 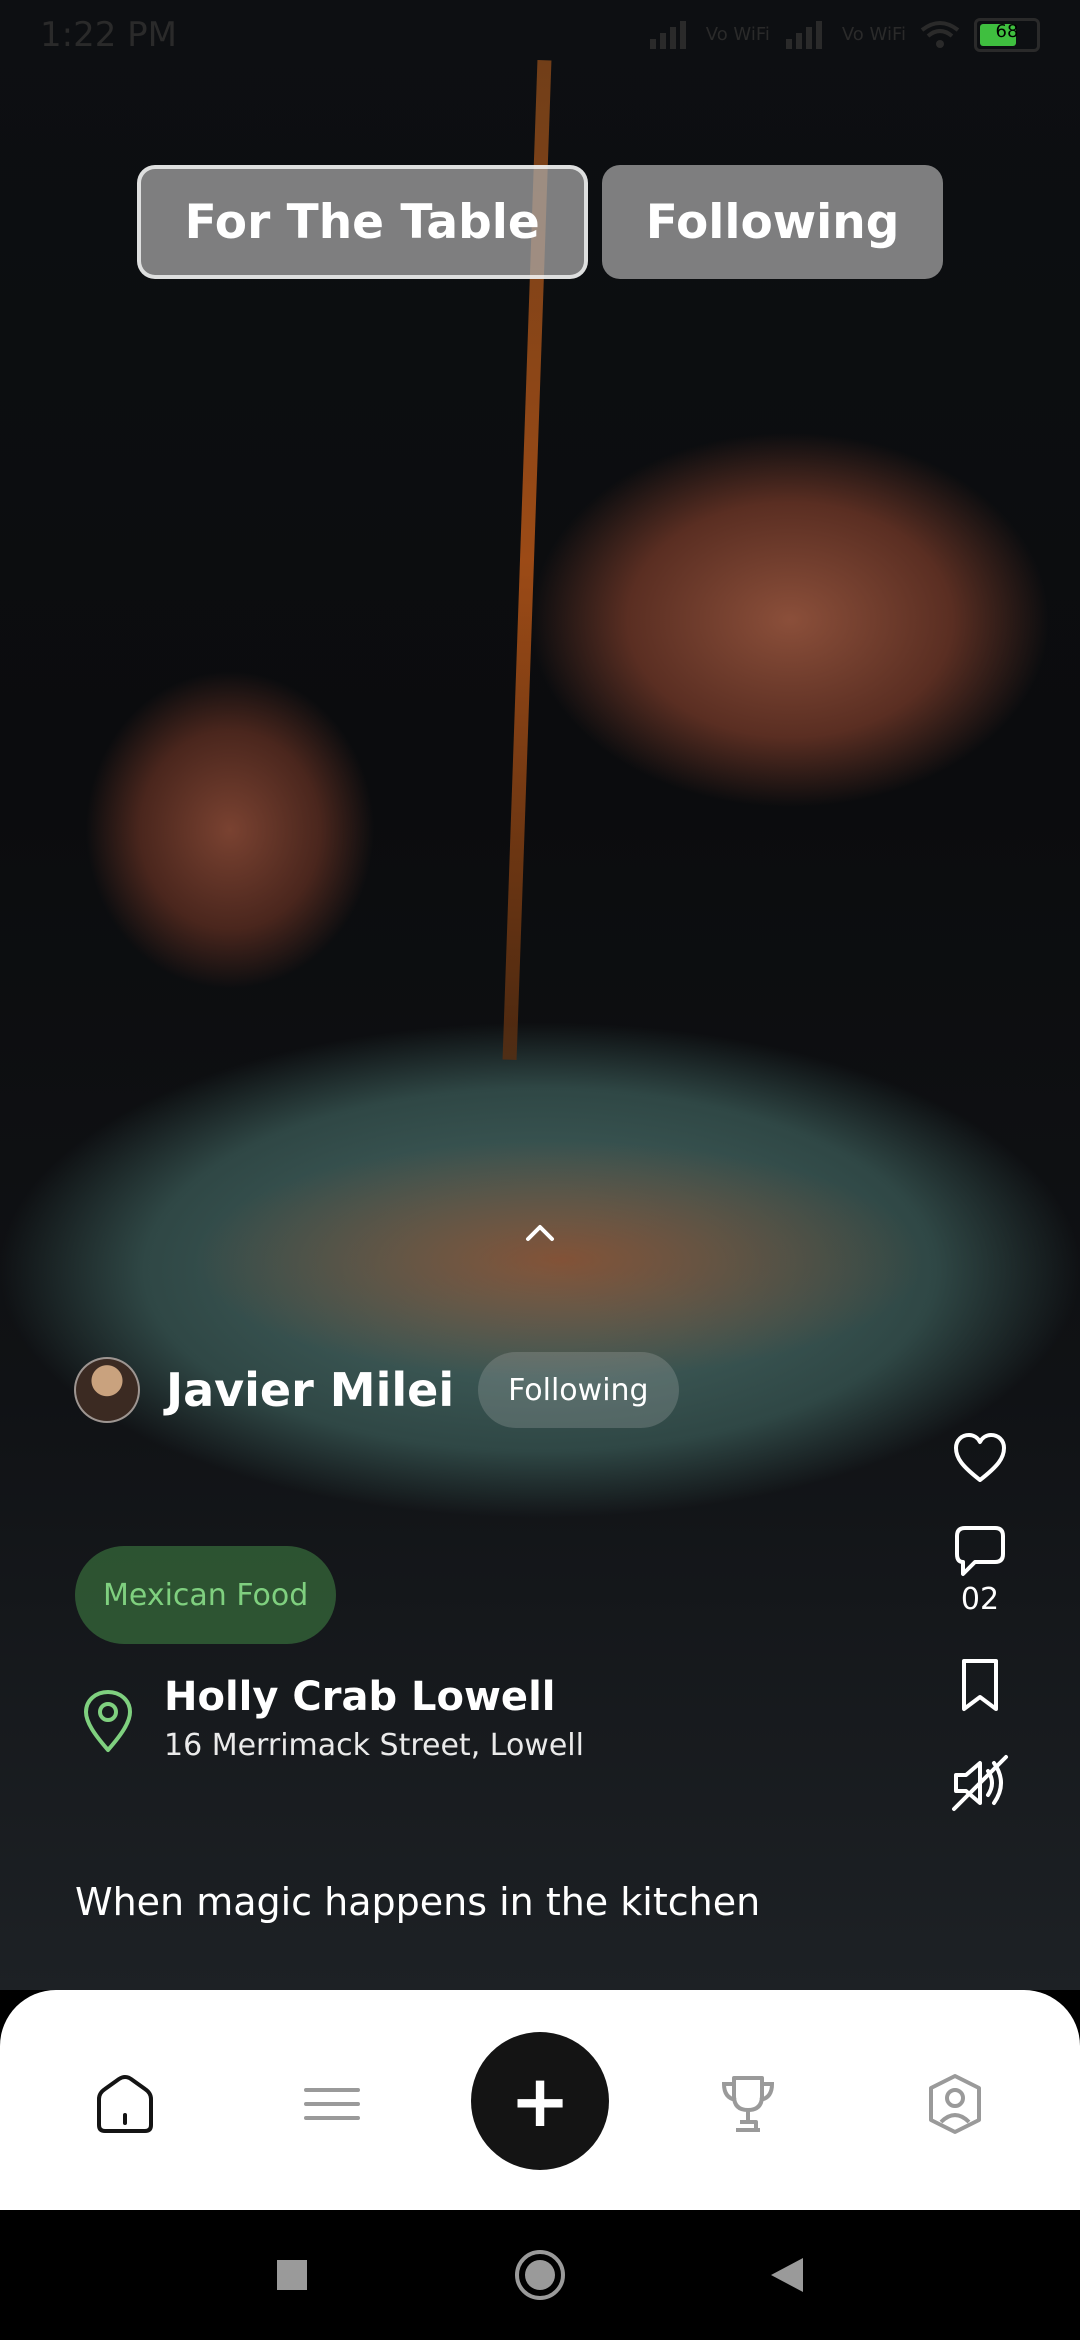 I want to click on nav-home, so click(x=125, y=2104).